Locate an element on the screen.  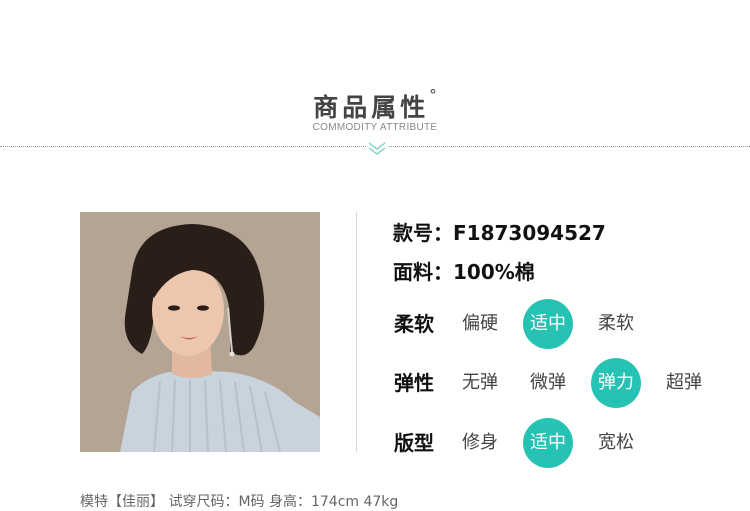
fit-option-regular: 适中 is located at coordinates (548, 443).